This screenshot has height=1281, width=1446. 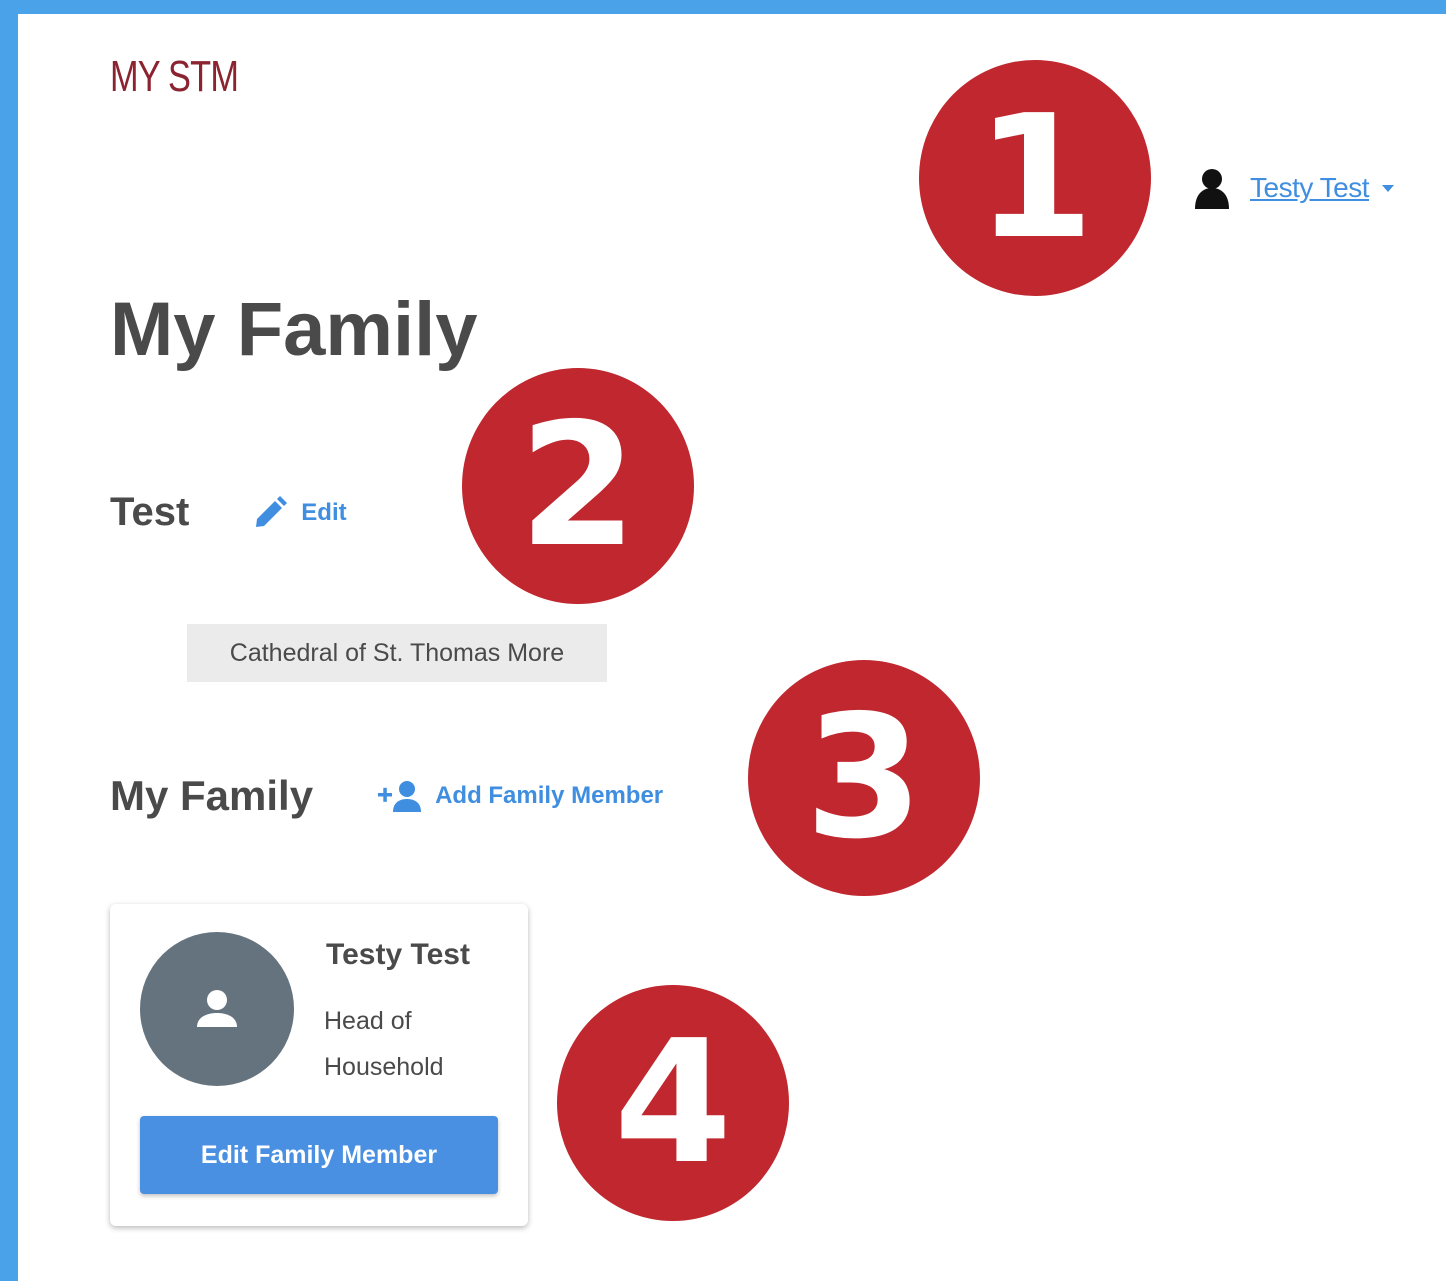 What do you see at coordinates (673, 1103) in the screenshot?
I see `annotation-marker-4: 4` at bounding box center [673, 1103].